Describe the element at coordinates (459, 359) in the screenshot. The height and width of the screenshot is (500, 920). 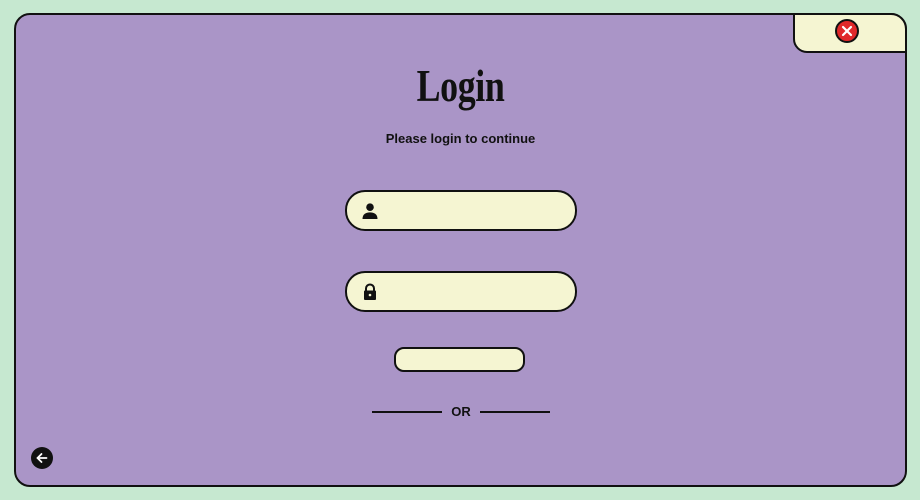
I see `login-button` at that location.